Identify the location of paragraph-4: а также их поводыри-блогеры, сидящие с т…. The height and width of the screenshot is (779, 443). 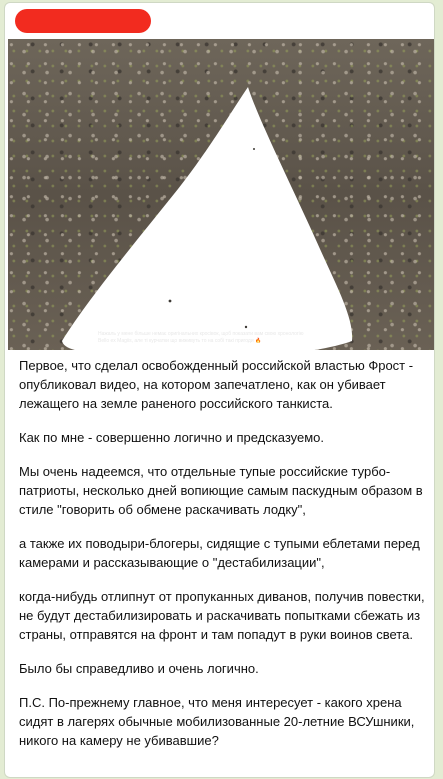
(219, 553).